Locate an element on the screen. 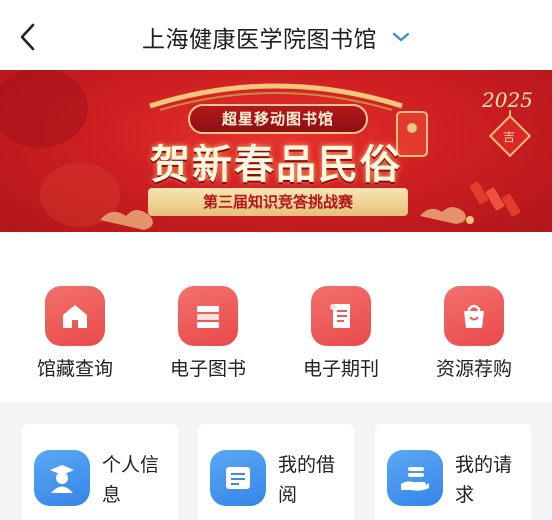  card-personal-info: 个人信息 is located at coordinates (100, 472).